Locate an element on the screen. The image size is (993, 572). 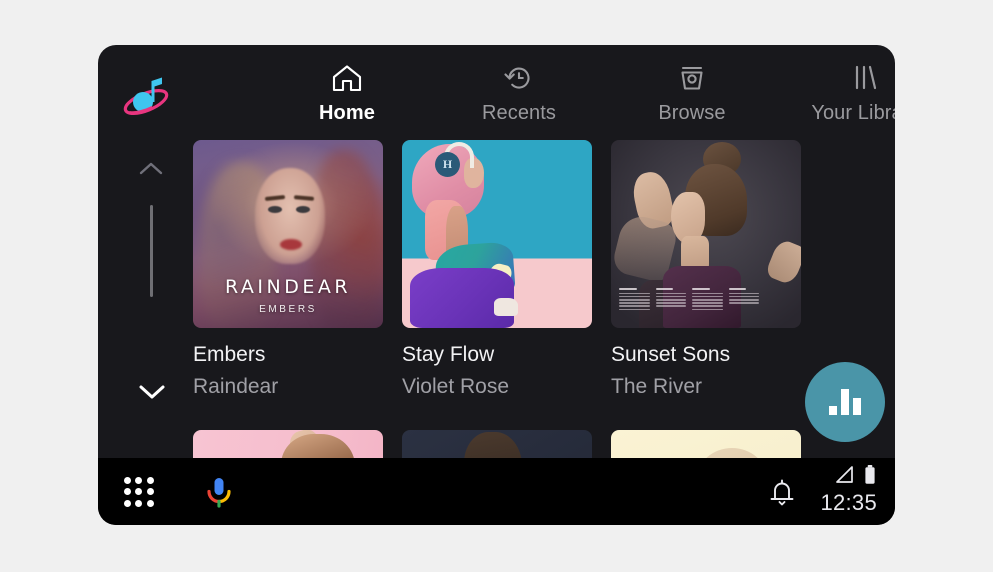
nav-item-home: Home is located at coordinates (347, 97).